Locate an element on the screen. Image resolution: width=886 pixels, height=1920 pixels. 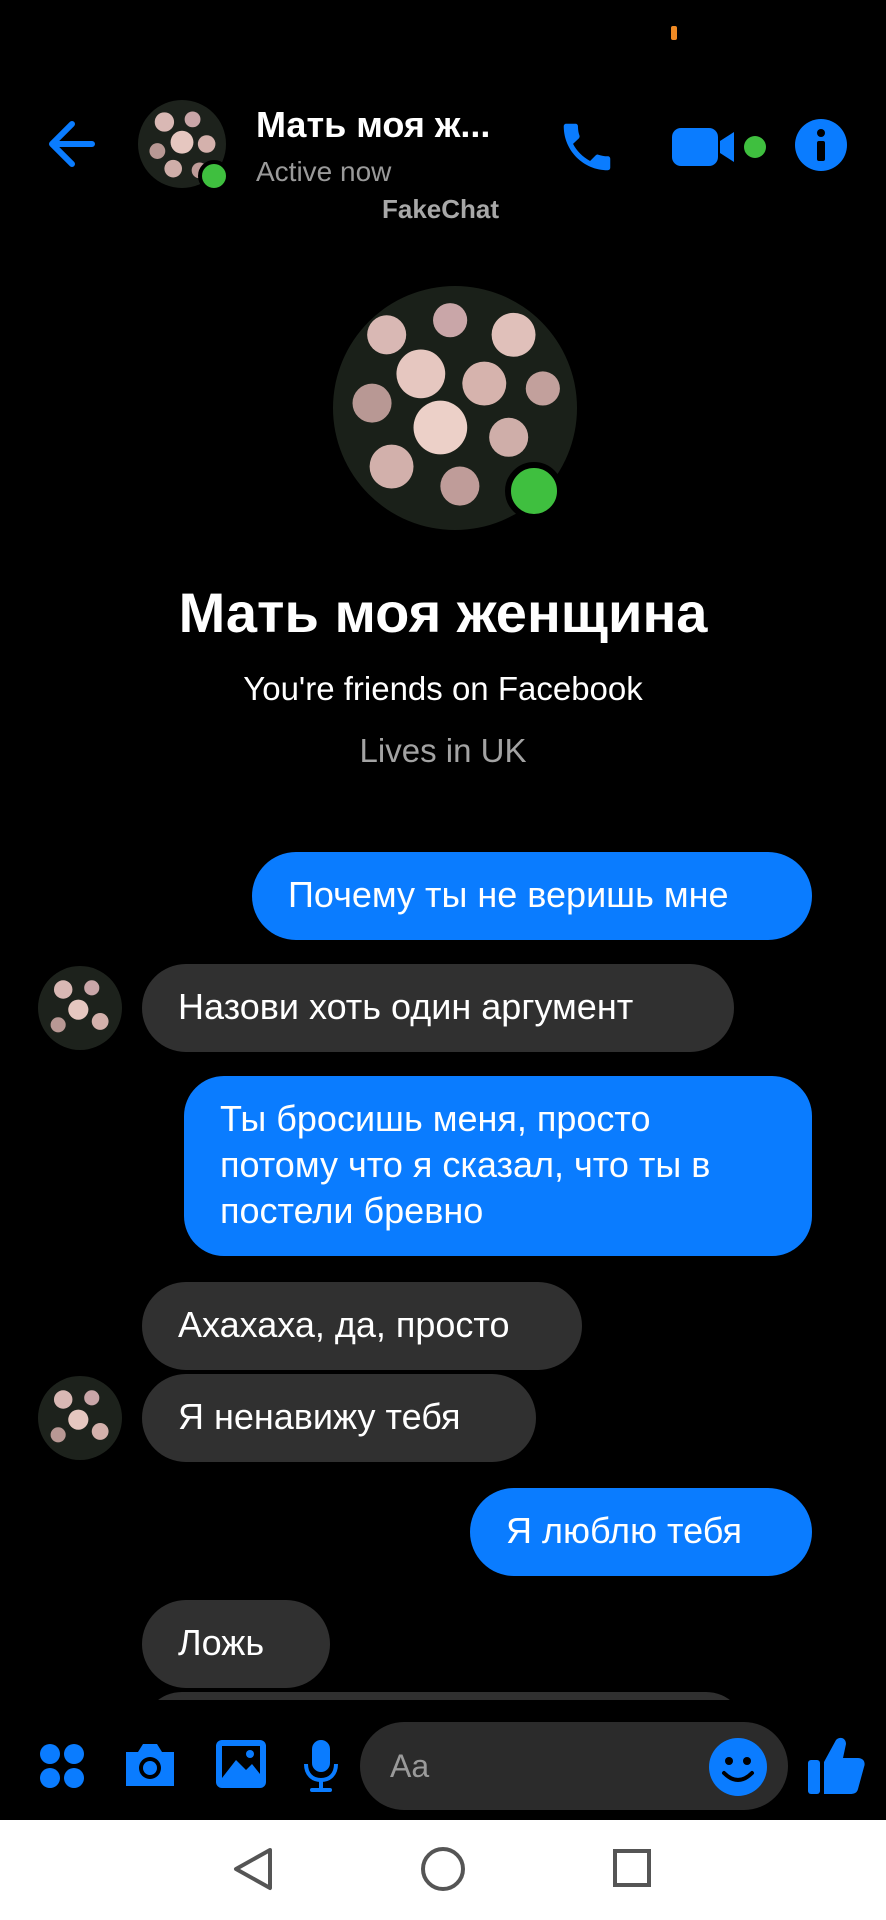
info-button is located at coordinates (821, 145).